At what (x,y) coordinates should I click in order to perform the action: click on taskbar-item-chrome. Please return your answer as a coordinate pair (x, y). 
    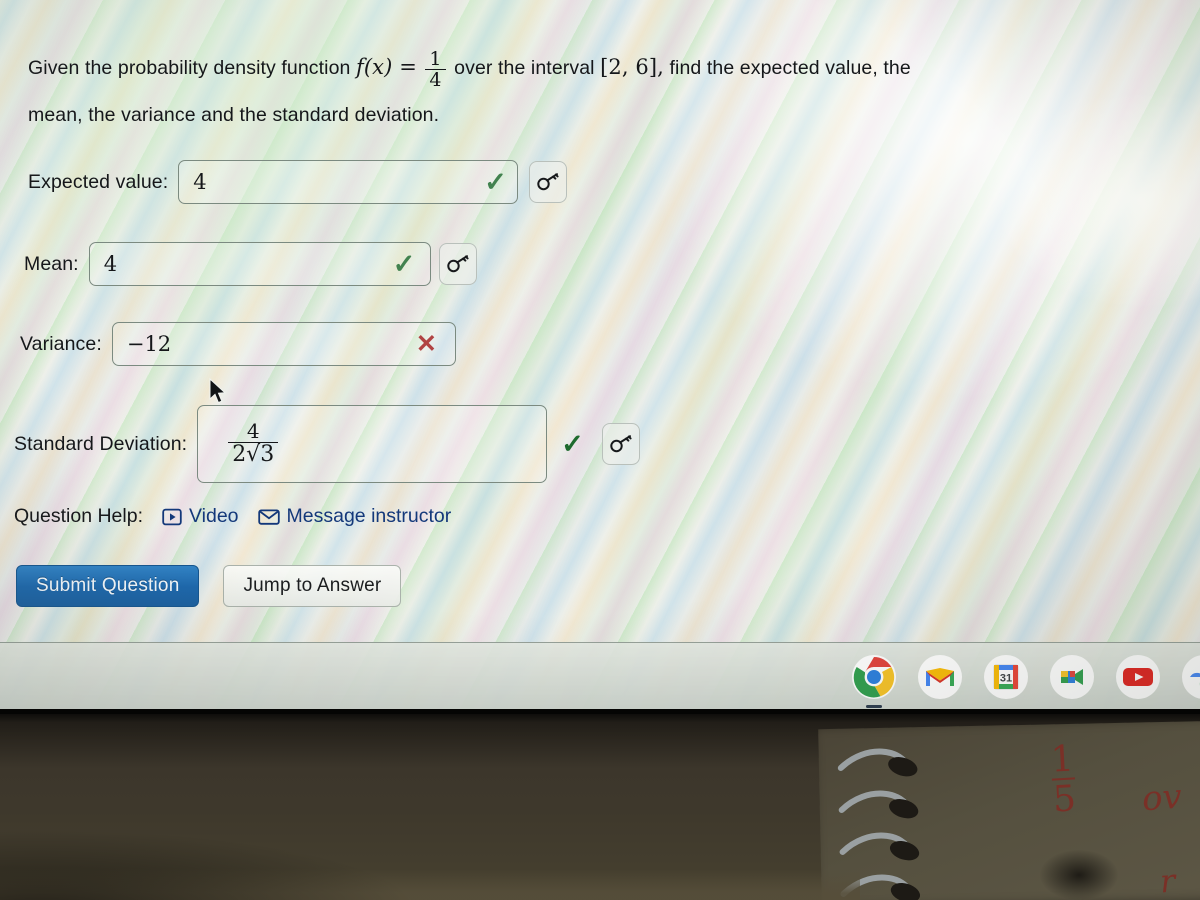
    Looking at the image, I should click on (874, 680).